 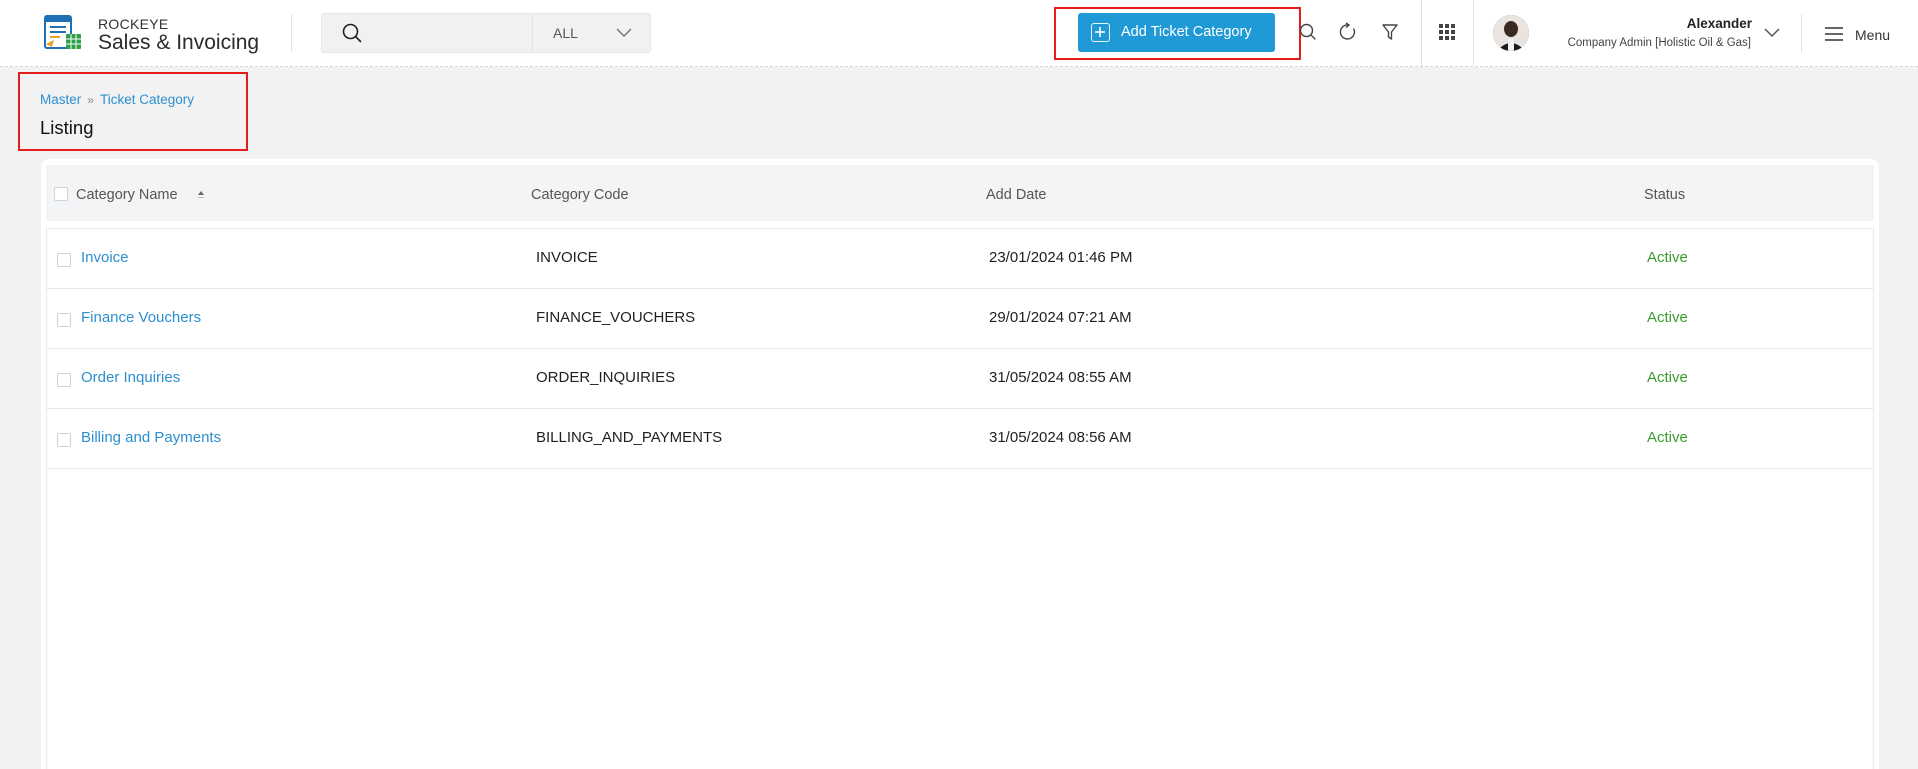 I want to click on search-scope-label: ALL, so click(x=565, y=33).